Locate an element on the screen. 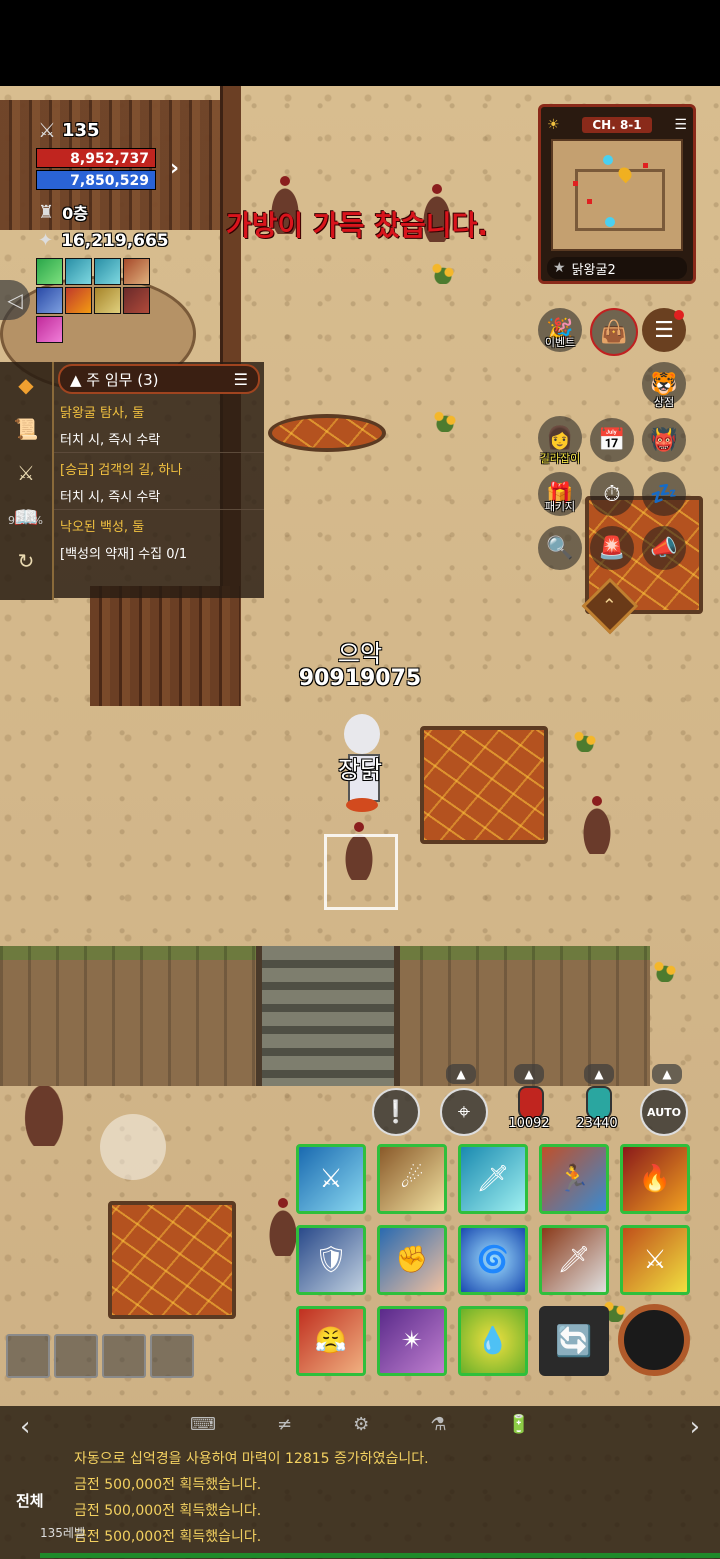  skill-swap-button: 🔄 is located at coordinates (574, 1341).